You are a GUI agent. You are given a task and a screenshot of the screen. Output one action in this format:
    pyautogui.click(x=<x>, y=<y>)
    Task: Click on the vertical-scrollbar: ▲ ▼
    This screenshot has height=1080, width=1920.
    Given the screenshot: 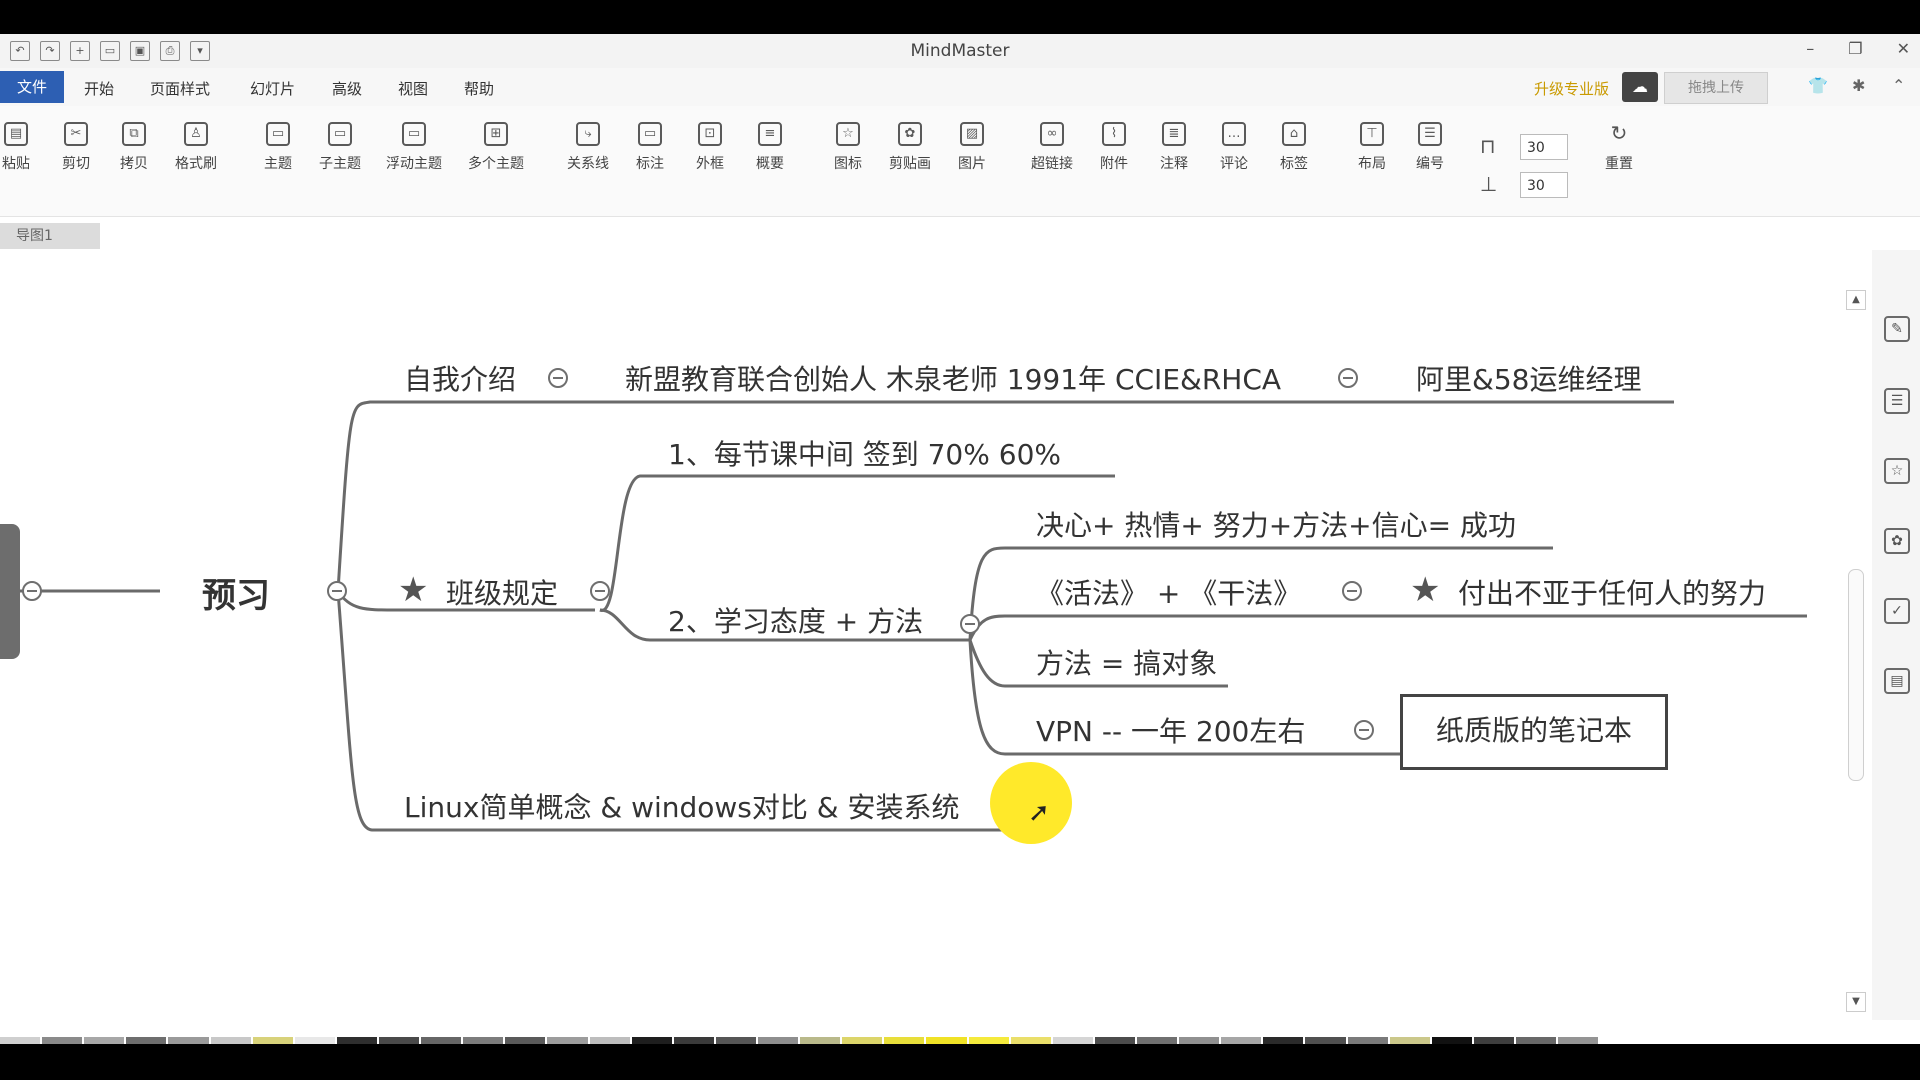 What is the action you would take?
    pyautogui.click(x=1856, y=639)
    